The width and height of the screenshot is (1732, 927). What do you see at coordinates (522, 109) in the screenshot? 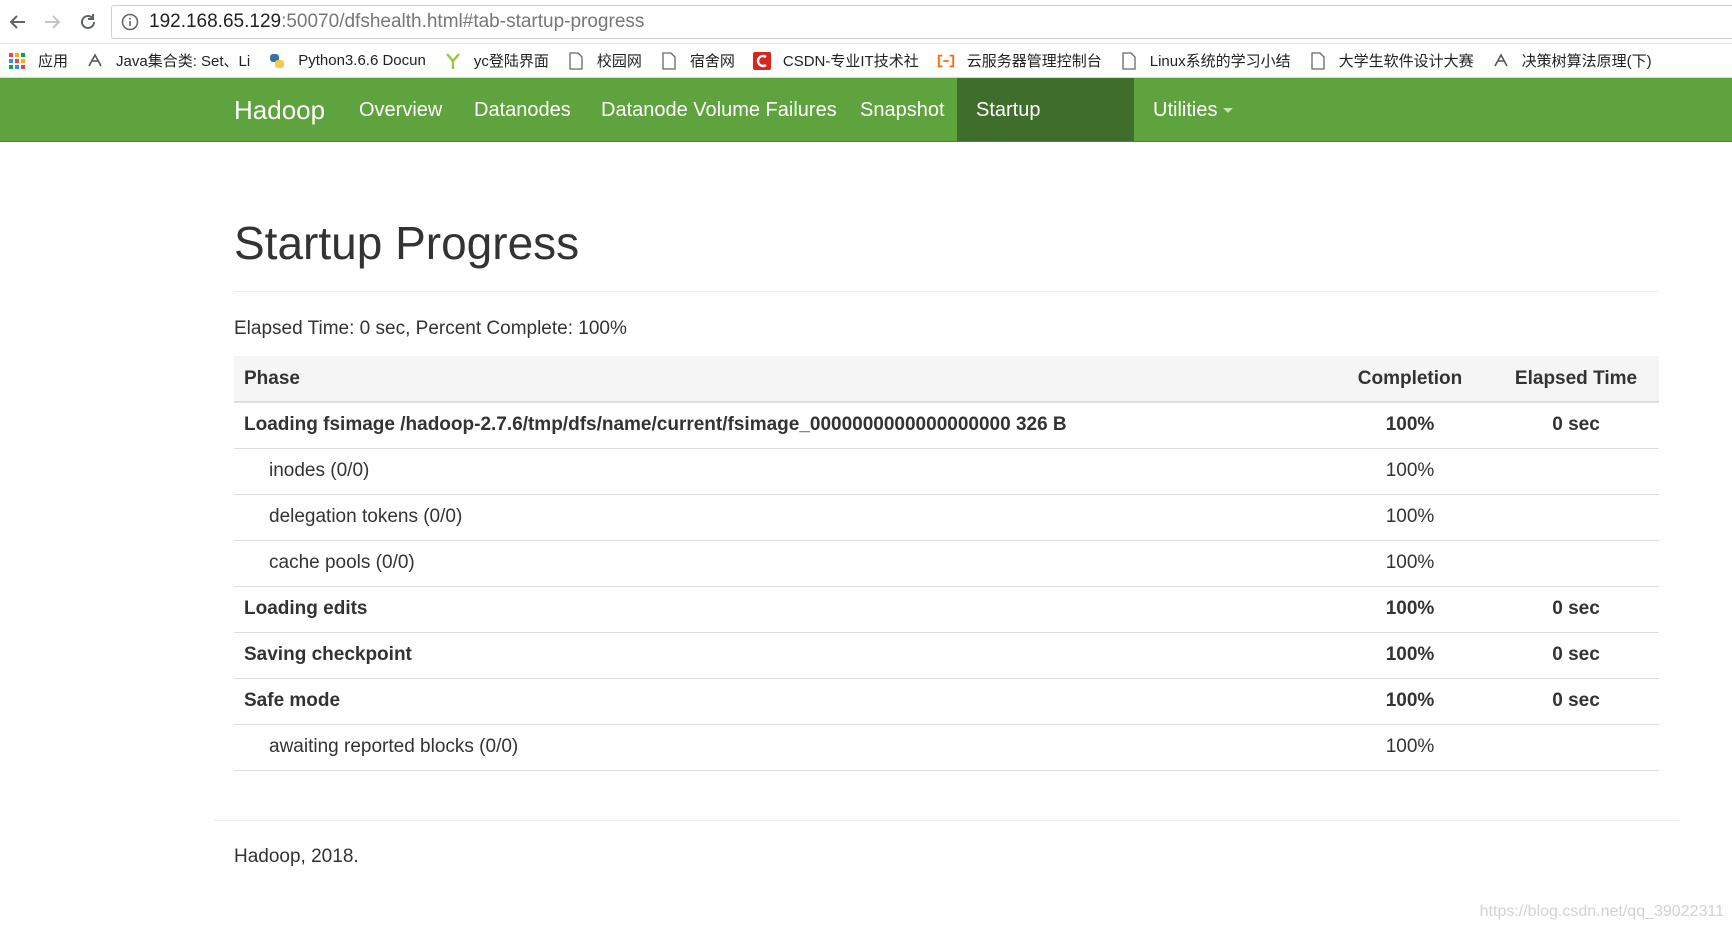
I see `nav-datanodes: Datanodes` at bounding box center [522, 109].